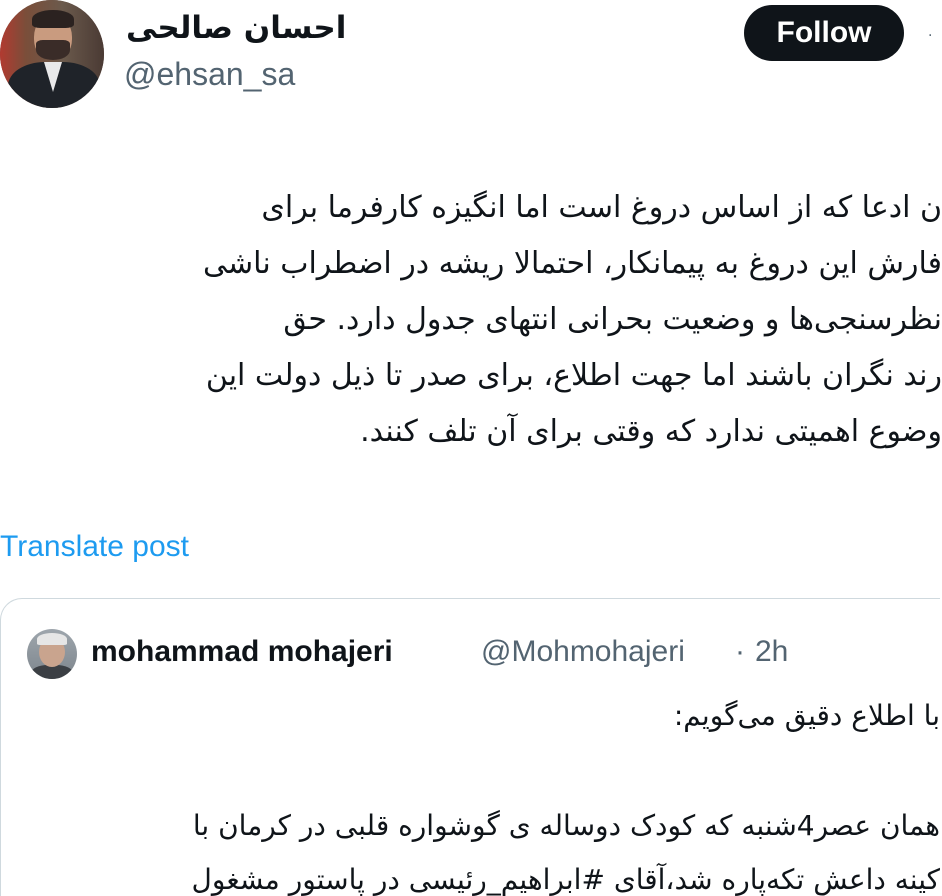 Image resolution: width=942 pixels, height=896 pixels. Describe the element at coordinates (52, 654) in the screenshot. I see `quoted-author-avatar` at that location.